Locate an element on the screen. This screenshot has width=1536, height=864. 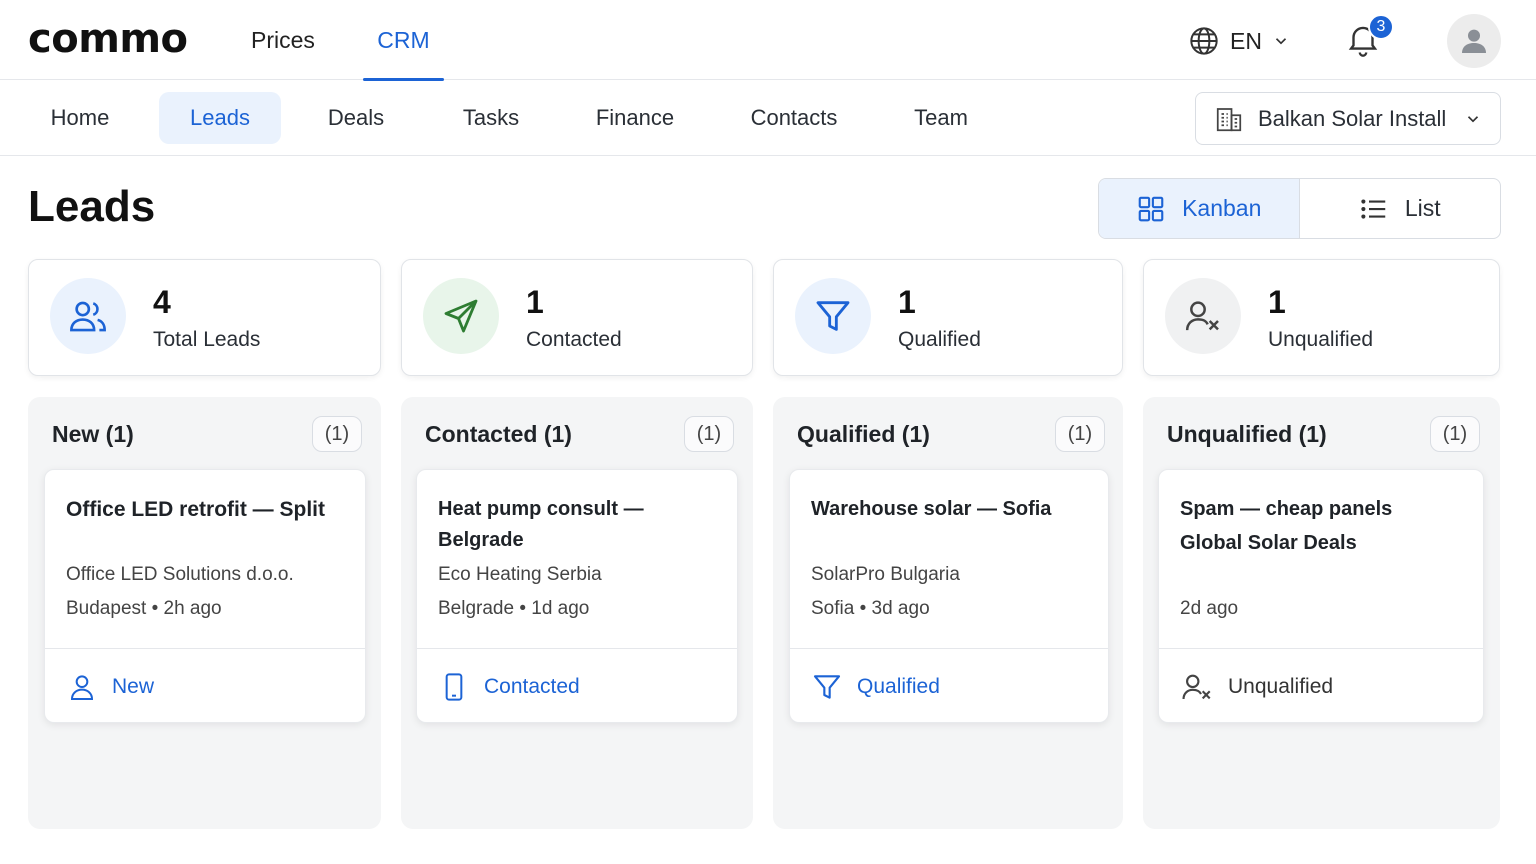
tab-home: Home is located at coordinates (80, 118).